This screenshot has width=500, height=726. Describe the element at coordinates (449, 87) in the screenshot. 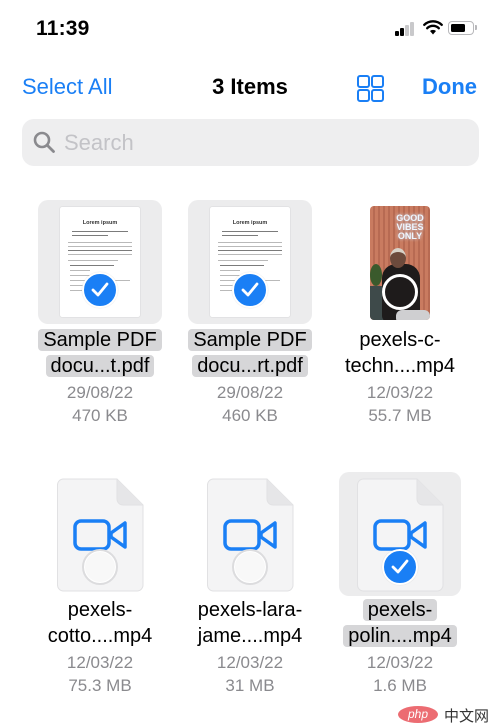

I see `done-button: Done` at that location.